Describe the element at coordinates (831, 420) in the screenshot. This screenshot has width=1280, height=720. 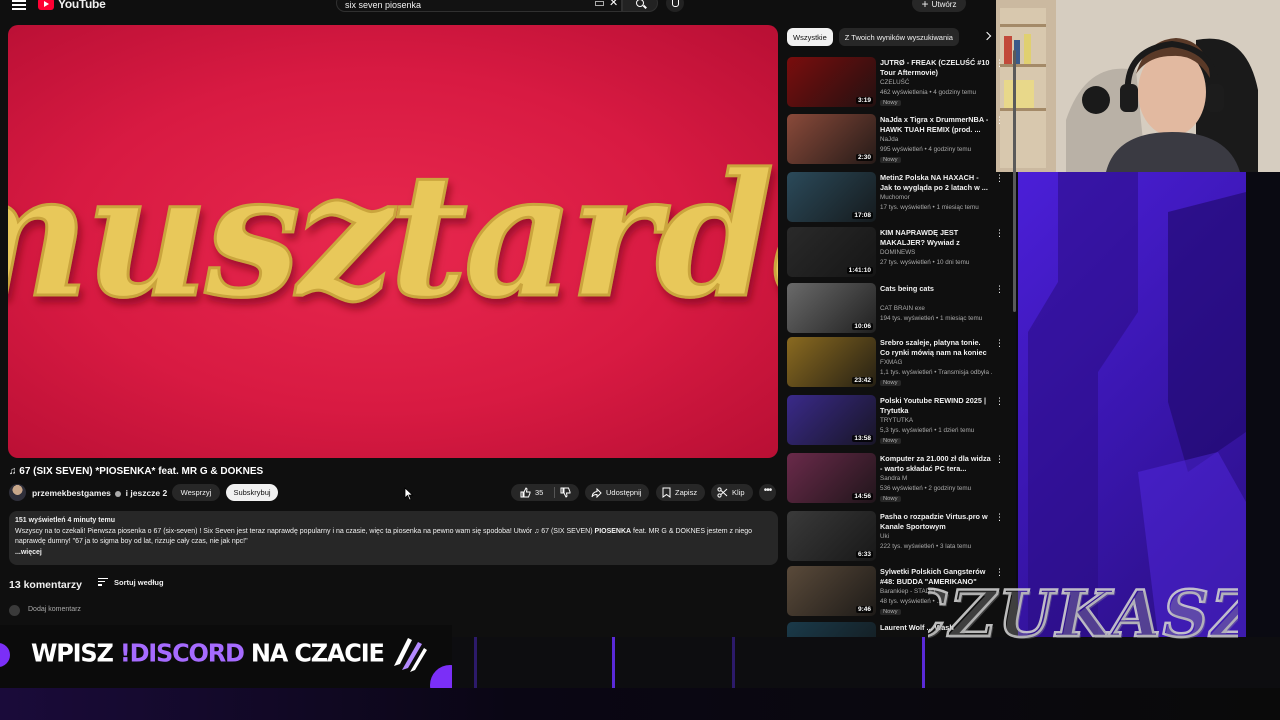
I see `related-video-thumbnail: 13:58` at that location.